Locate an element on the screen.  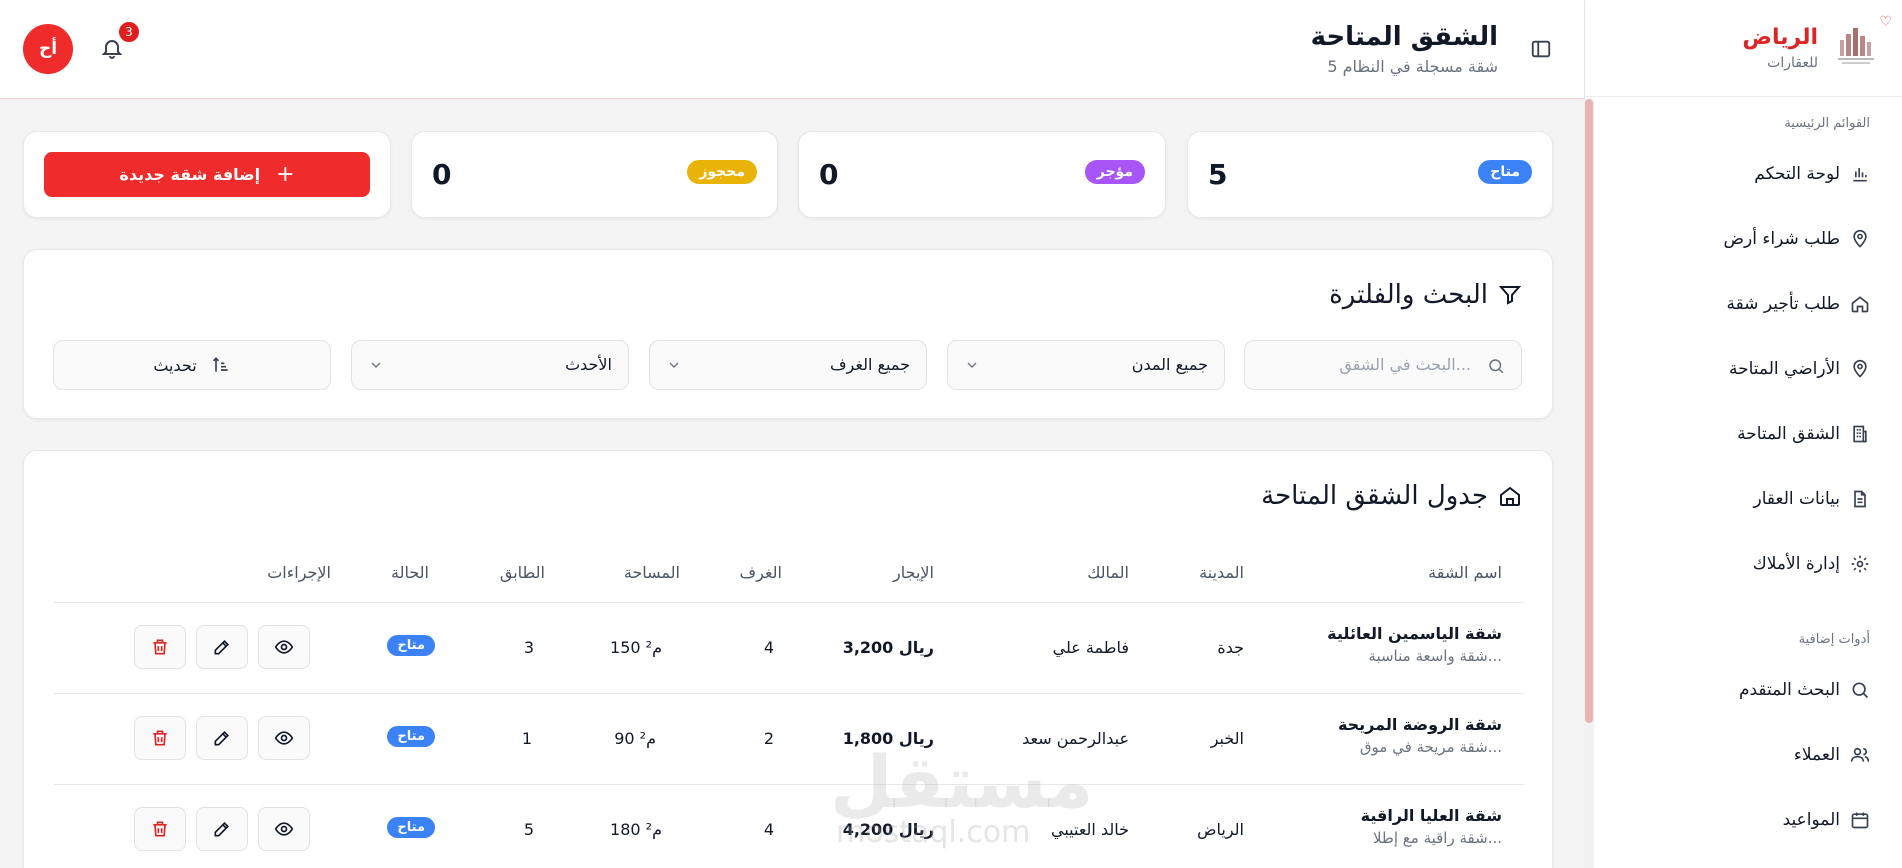
area-cell: 150 م² is located at coordinates (636, 647).